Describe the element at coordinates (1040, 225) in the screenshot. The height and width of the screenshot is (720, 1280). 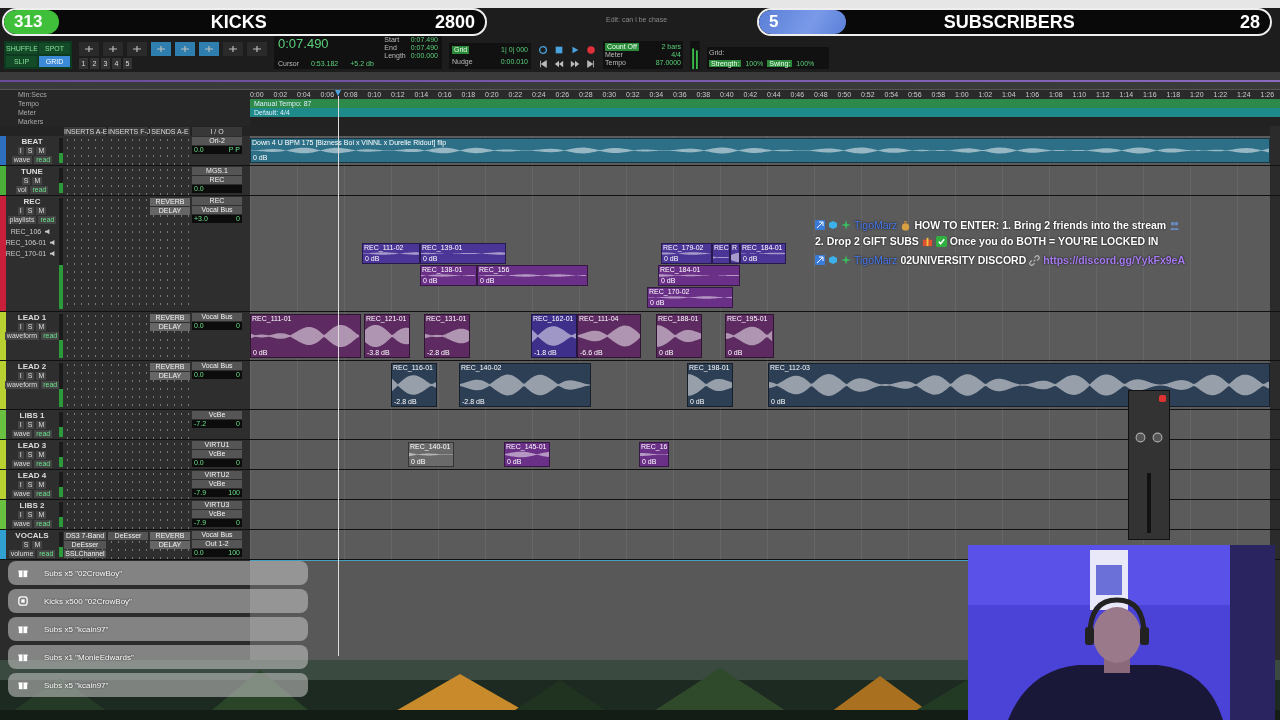
I see `chat-message-text: HOW TO ENTER: 1. Bring 2 friends into the stream` at that location.